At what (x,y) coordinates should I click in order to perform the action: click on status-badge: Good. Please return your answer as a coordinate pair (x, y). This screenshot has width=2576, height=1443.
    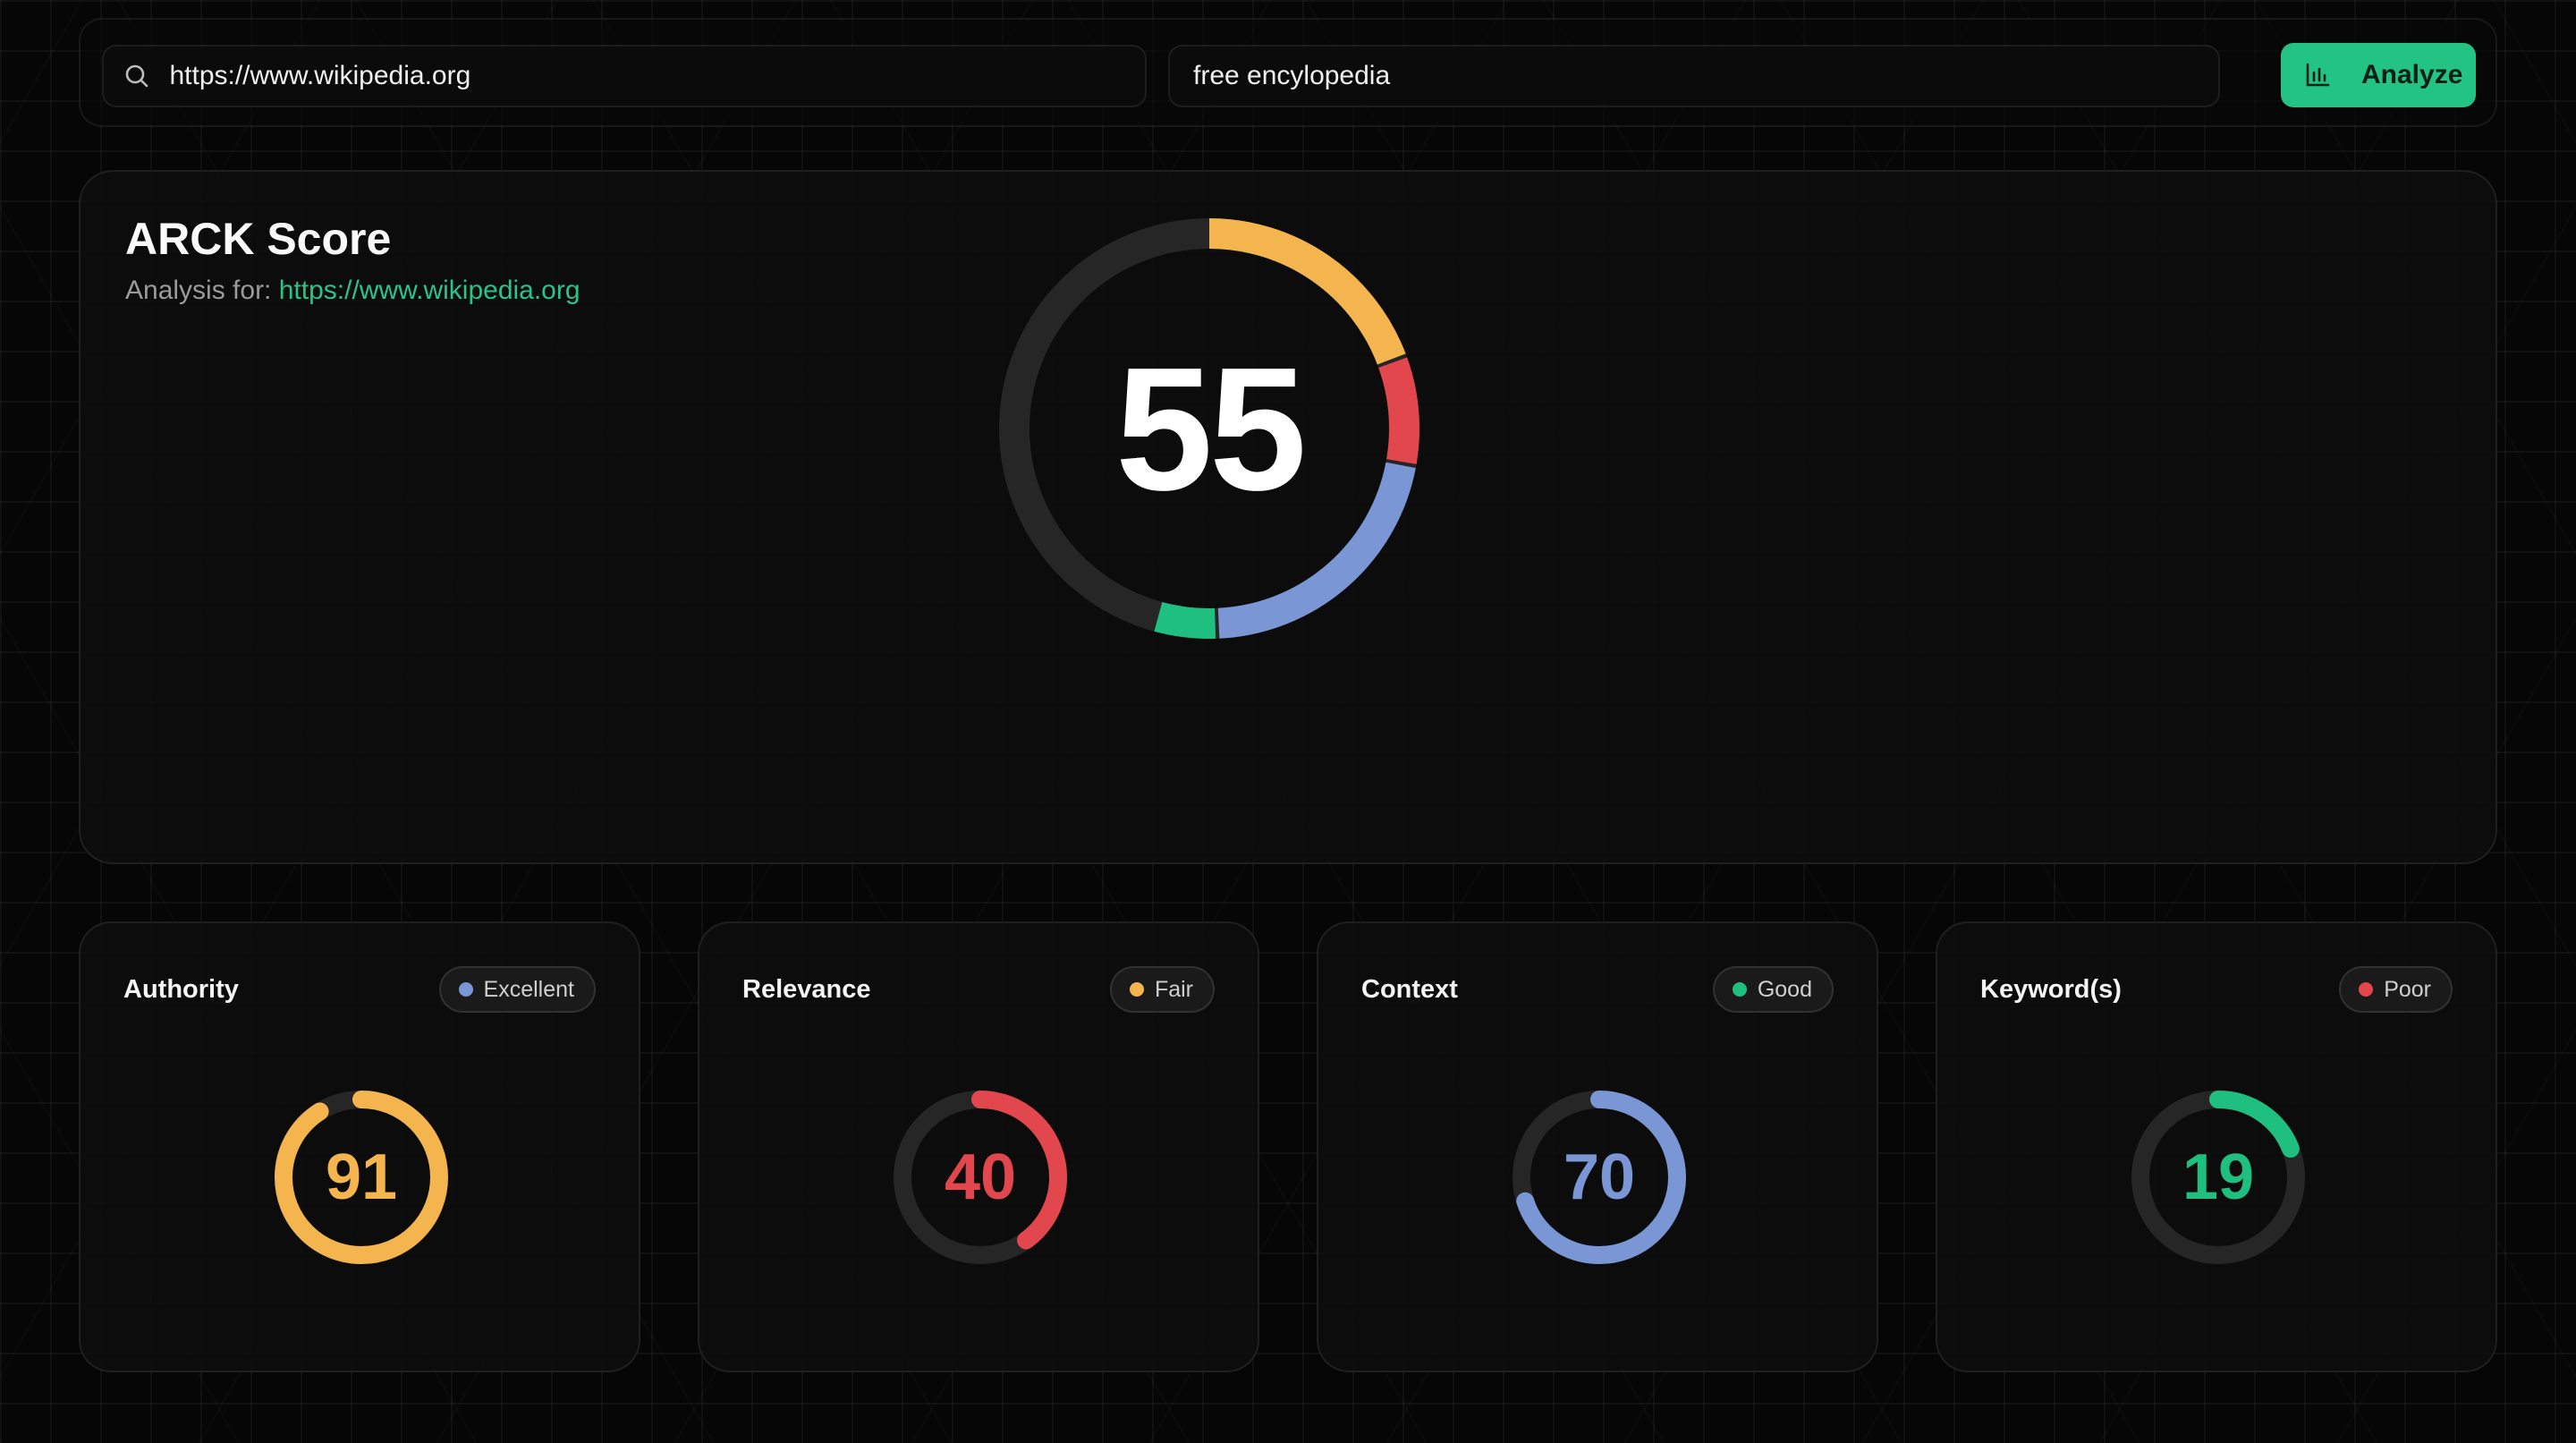
    Looking at the image, I should click on (1773, 990).